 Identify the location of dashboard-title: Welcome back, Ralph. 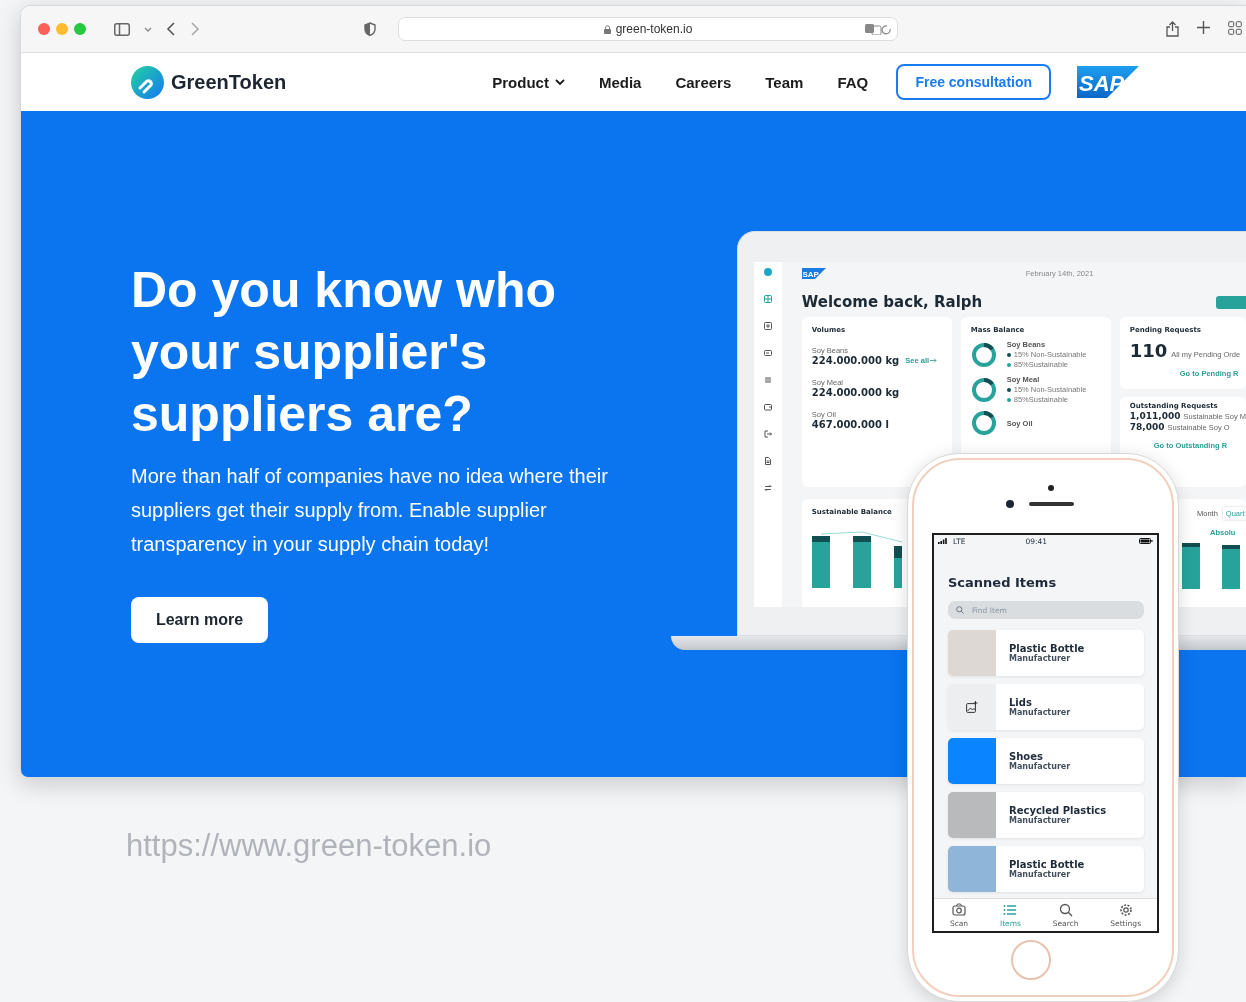
(892, 302).